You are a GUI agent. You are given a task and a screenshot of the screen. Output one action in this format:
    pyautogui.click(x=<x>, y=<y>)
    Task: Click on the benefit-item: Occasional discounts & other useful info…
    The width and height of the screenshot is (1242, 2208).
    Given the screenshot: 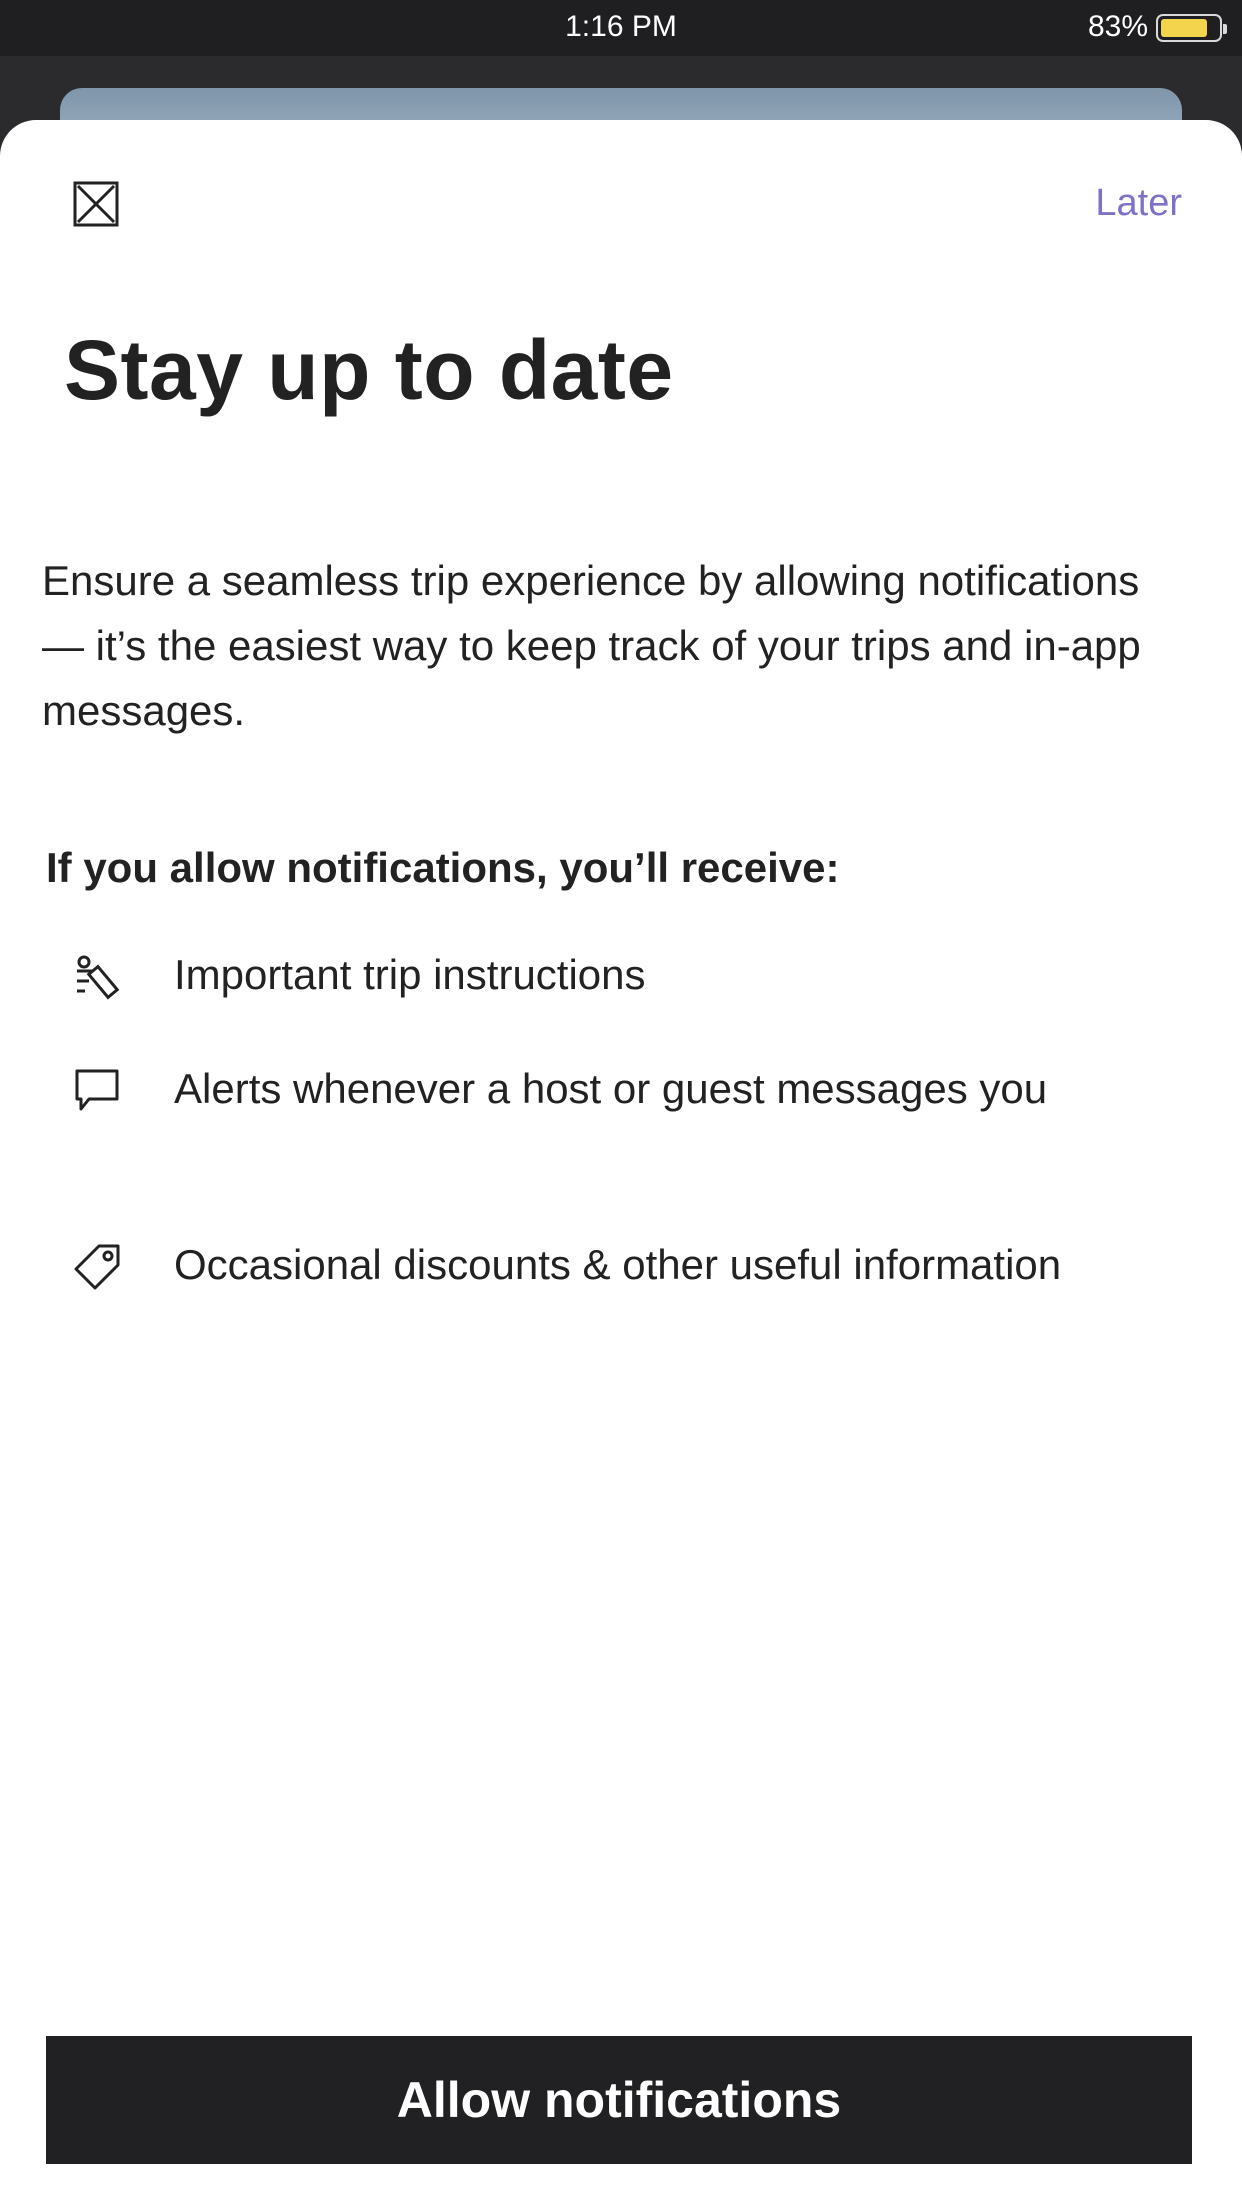 What is the action you would take?
    pyautogui.click(x=610, y=1264)
    